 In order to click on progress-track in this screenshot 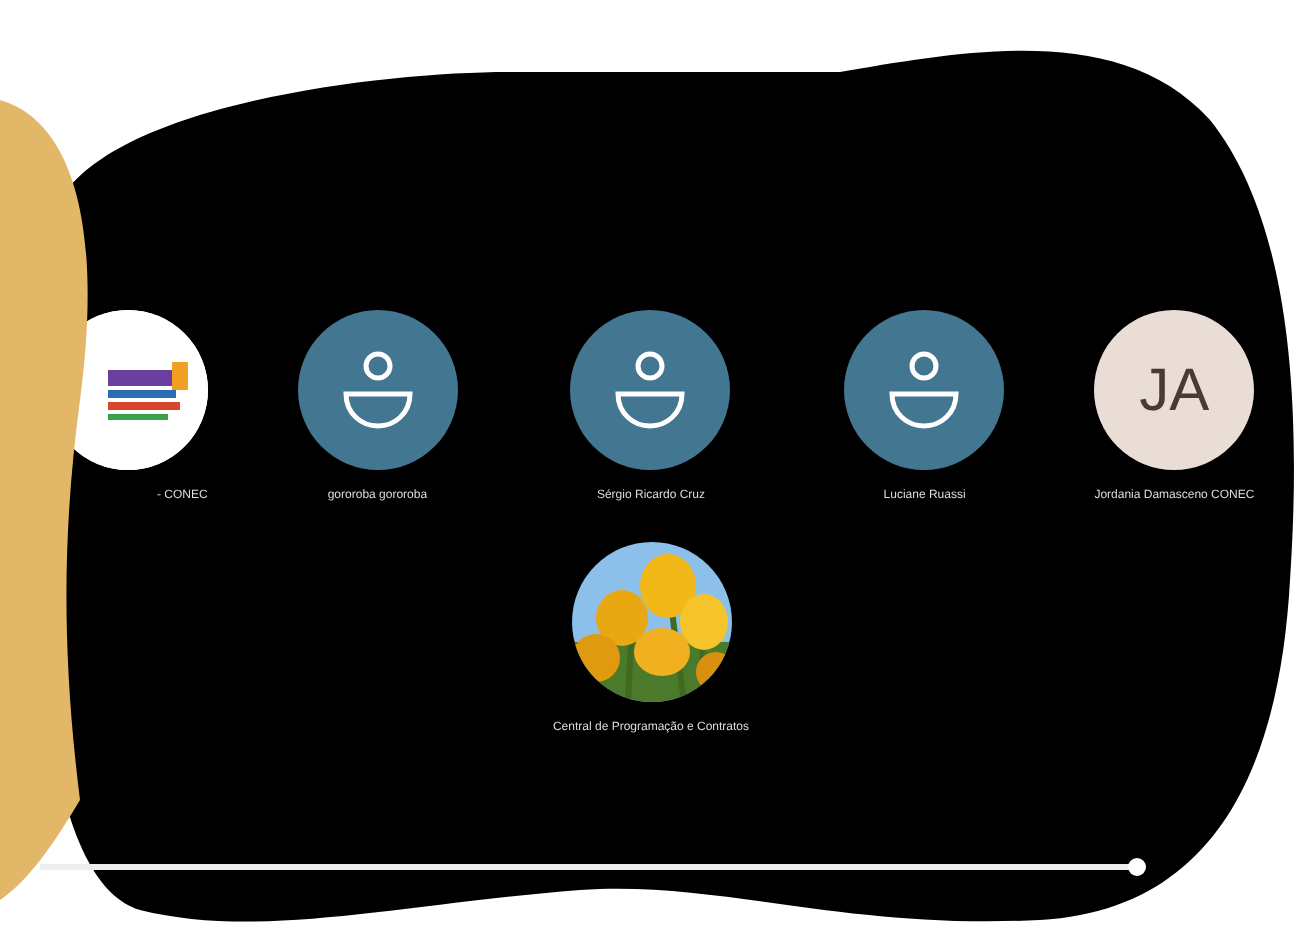, I will do `click(593, 867)`.